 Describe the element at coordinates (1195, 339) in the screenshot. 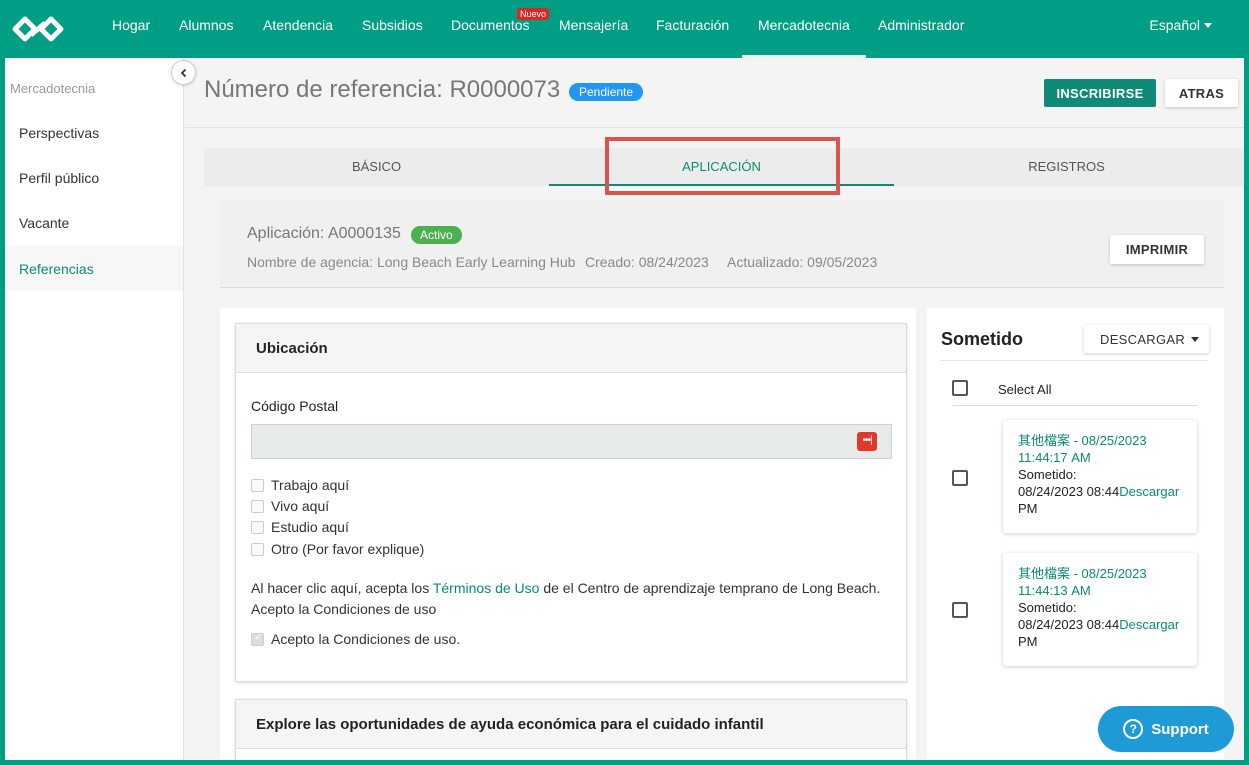

I see `caret-down-icon` at that location.